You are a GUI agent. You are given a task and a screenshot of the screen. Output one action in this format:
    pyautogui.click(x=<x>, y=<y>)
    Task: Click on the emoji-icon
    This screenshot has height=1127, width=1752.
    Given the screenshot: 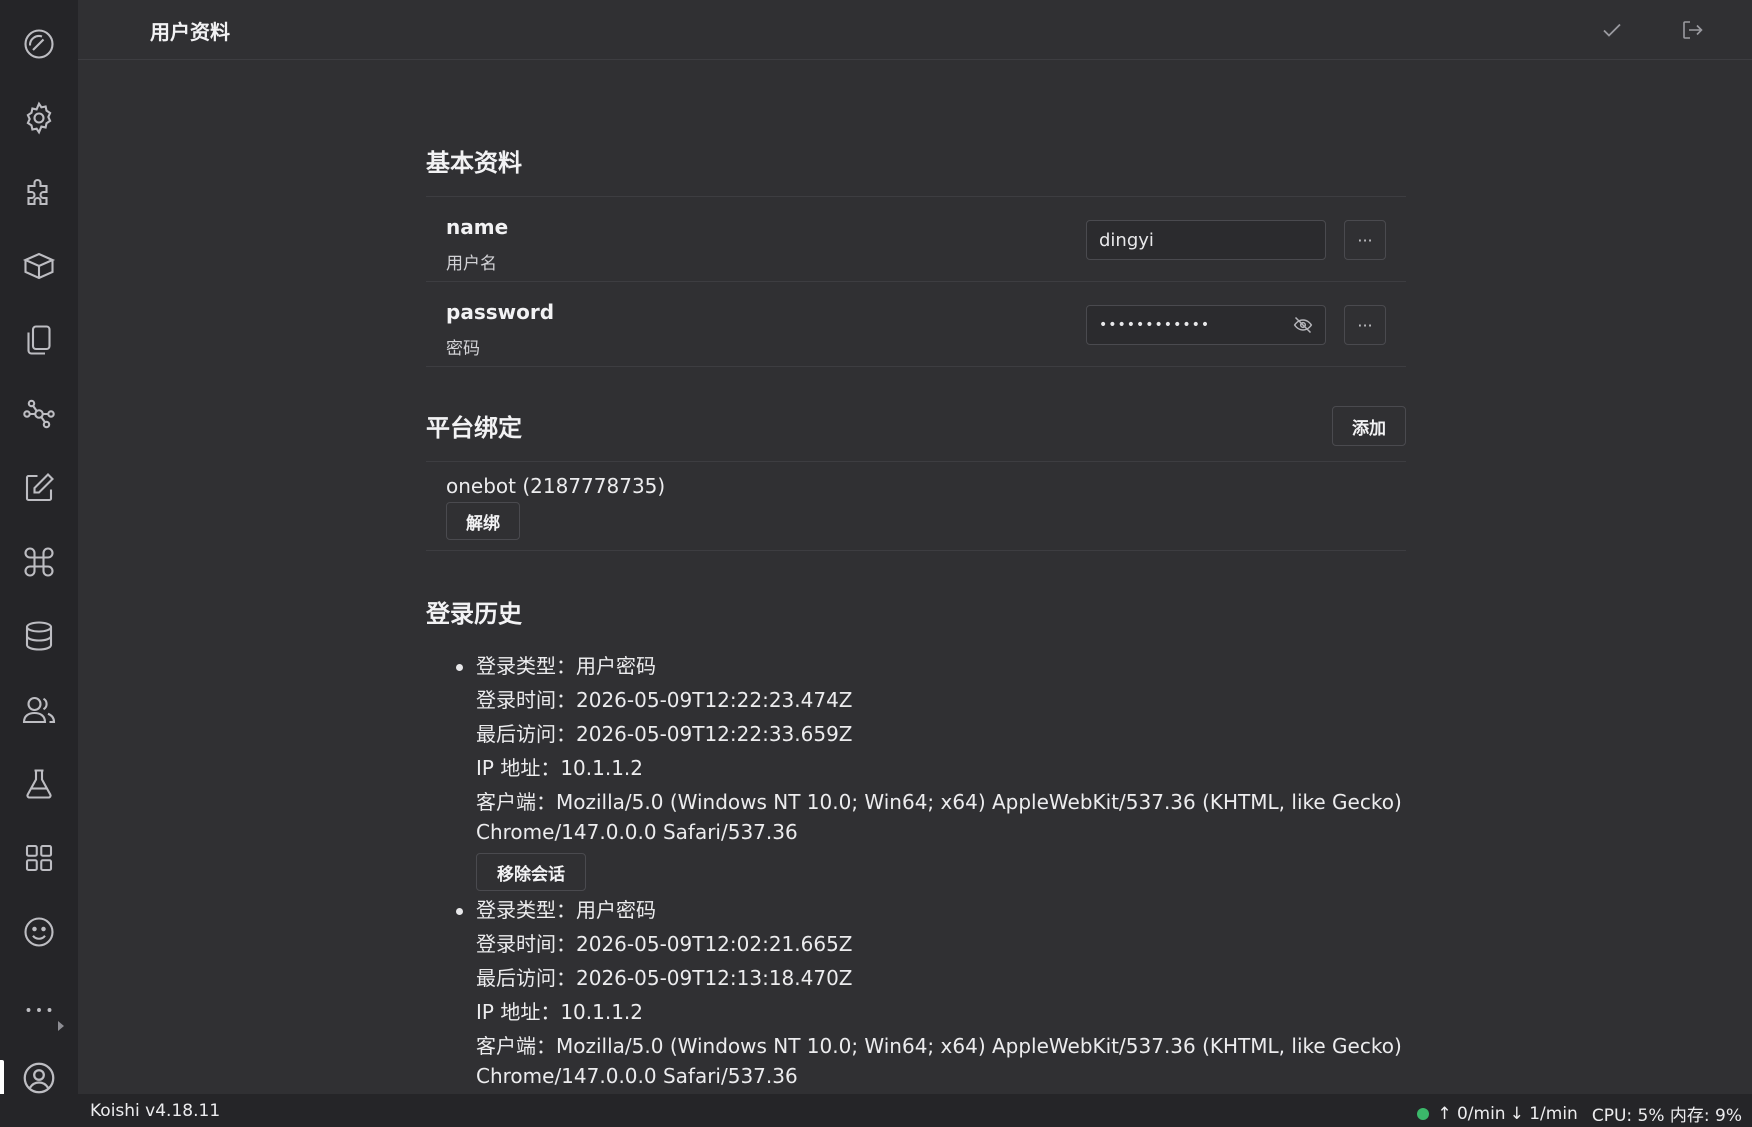 What is the action you would take?
    pyautogui.click(x=39, y=932)
    